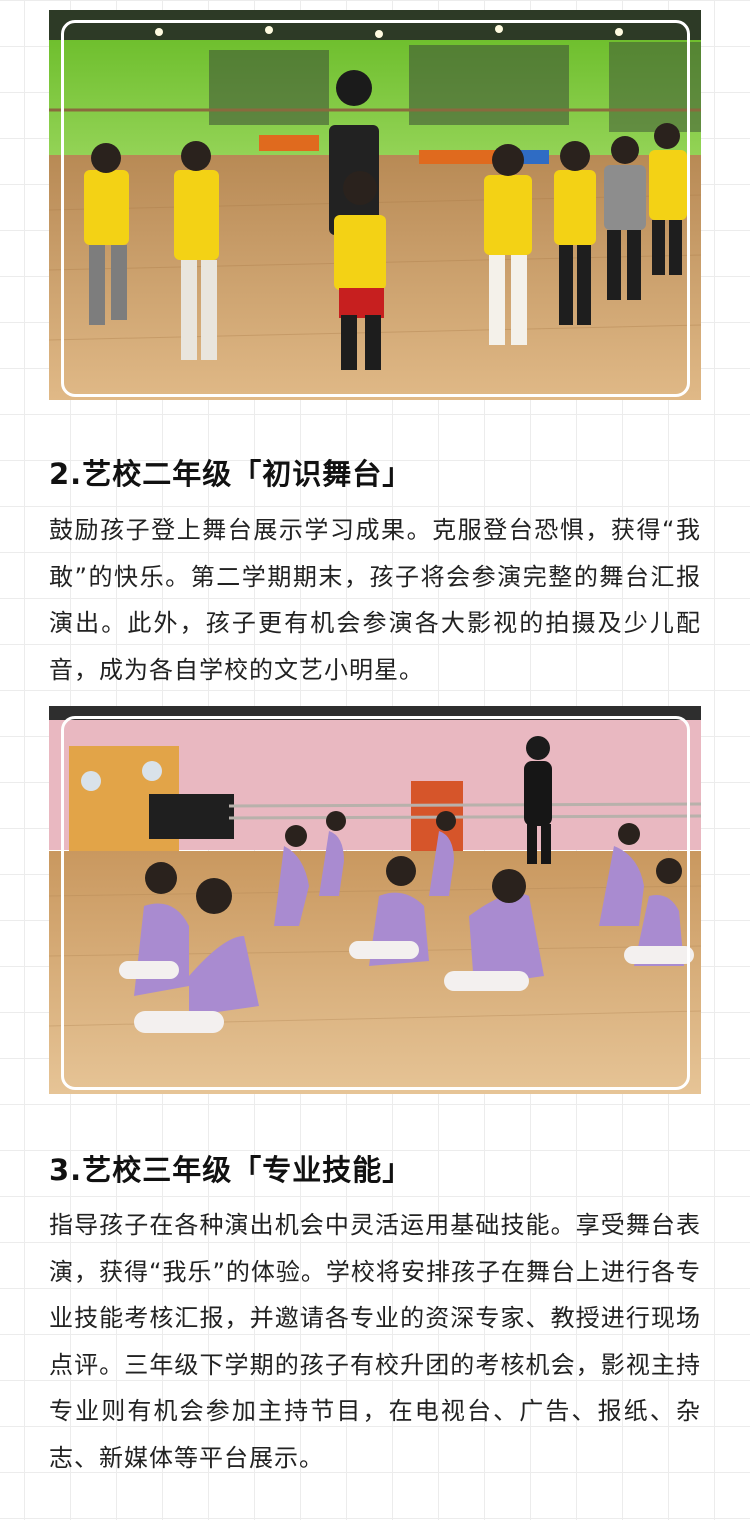  What do you see at coordinates (231, 1170) in the screenshot?
I see `section-heading-grade-3: 3.艺校三年级「专业技能」` at bounding box center [231, 1170].